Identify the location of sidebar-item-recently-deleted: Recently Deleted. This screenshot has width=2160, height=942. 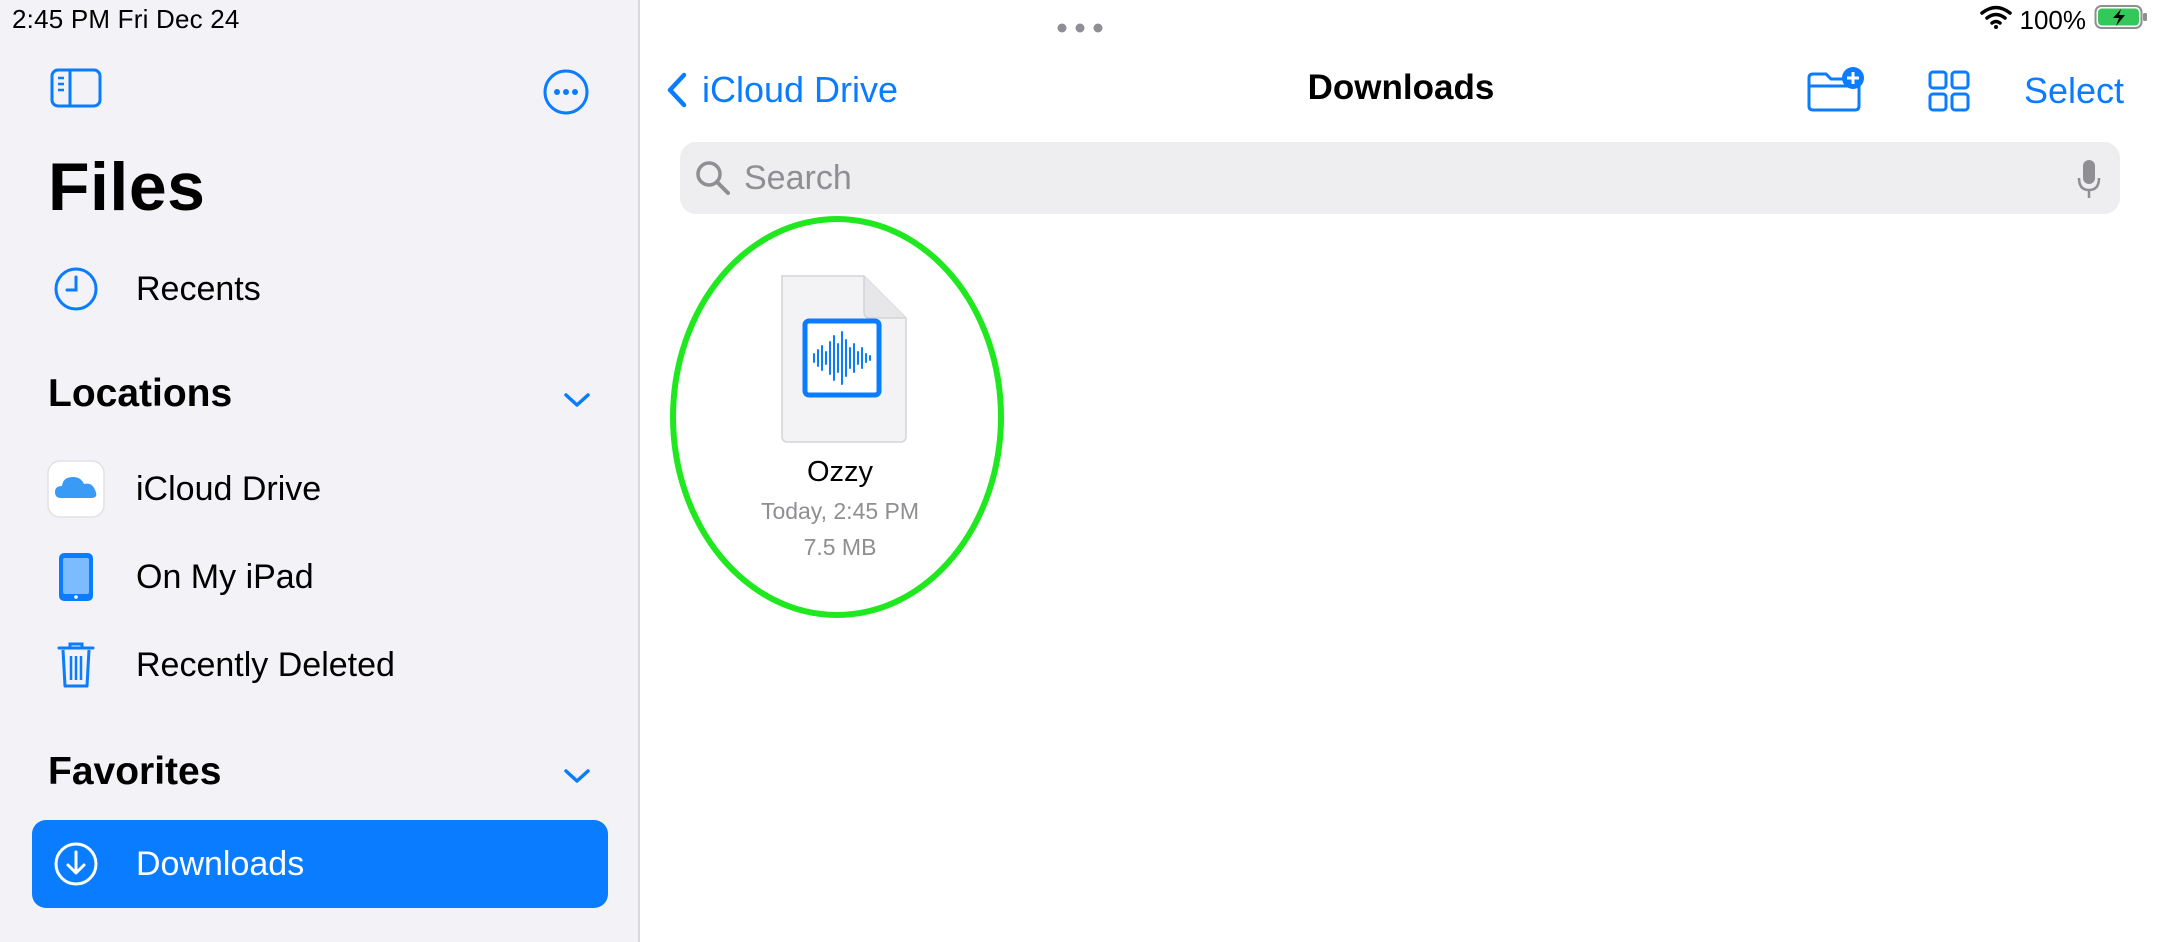
(320, 665).